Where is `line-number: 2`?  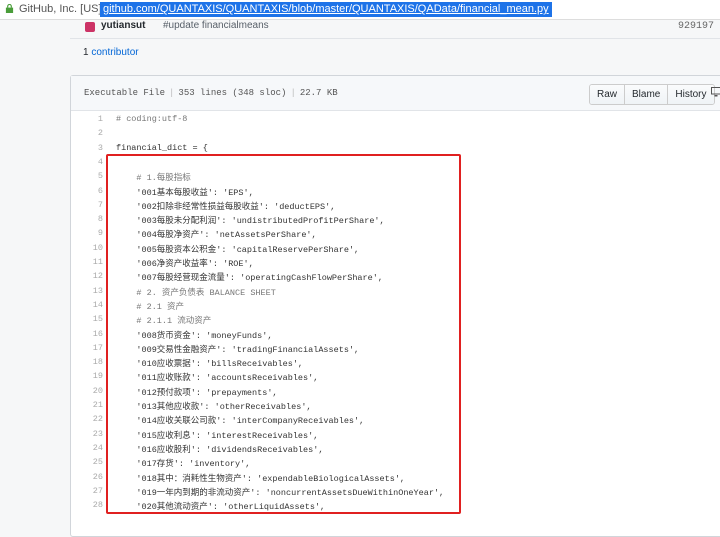
line-number: 2 is located at coordinates (87, 133).